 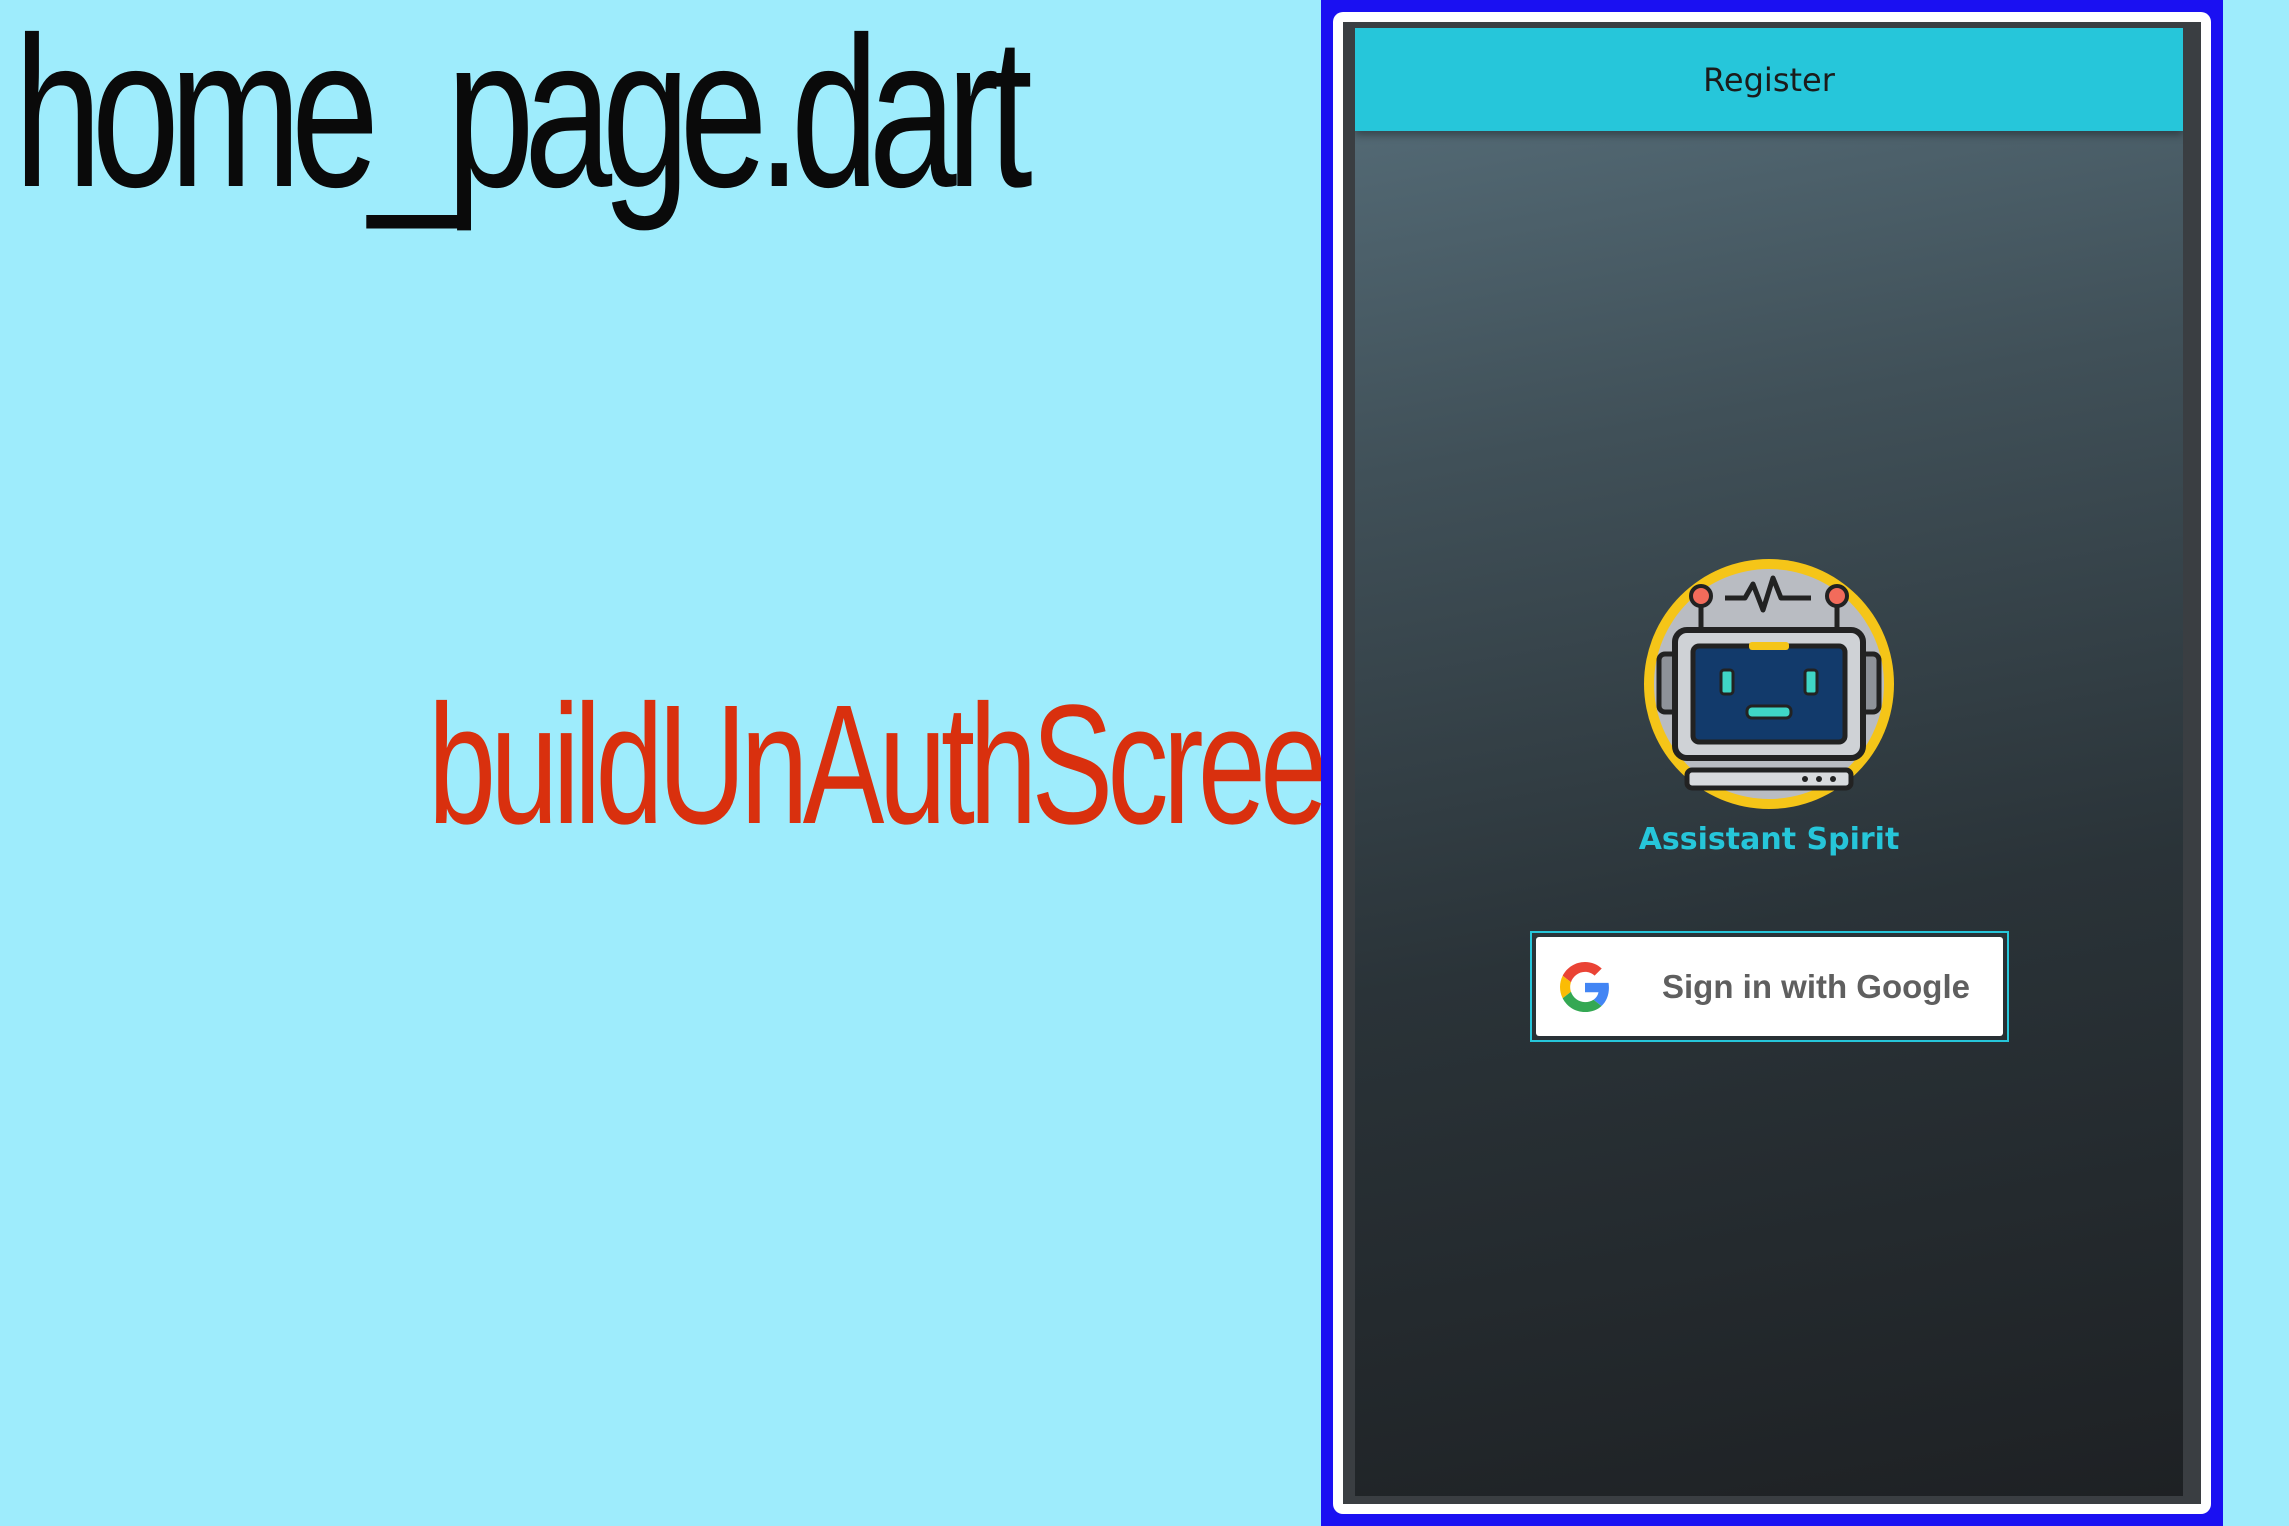 I want to click on google-sign-in-button: Sign in with Google, so click(x=1769, y=986).